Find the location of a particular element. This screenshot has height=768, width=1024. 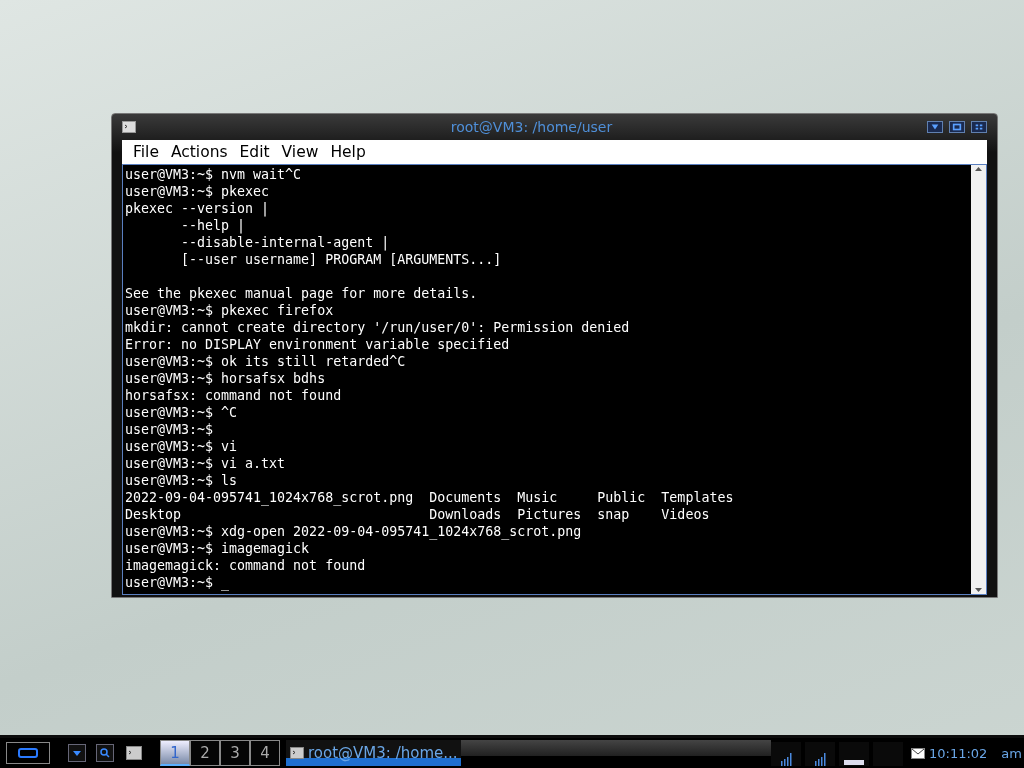

window-title: root@VM3: /home/user is located at coordinates (531, 127).